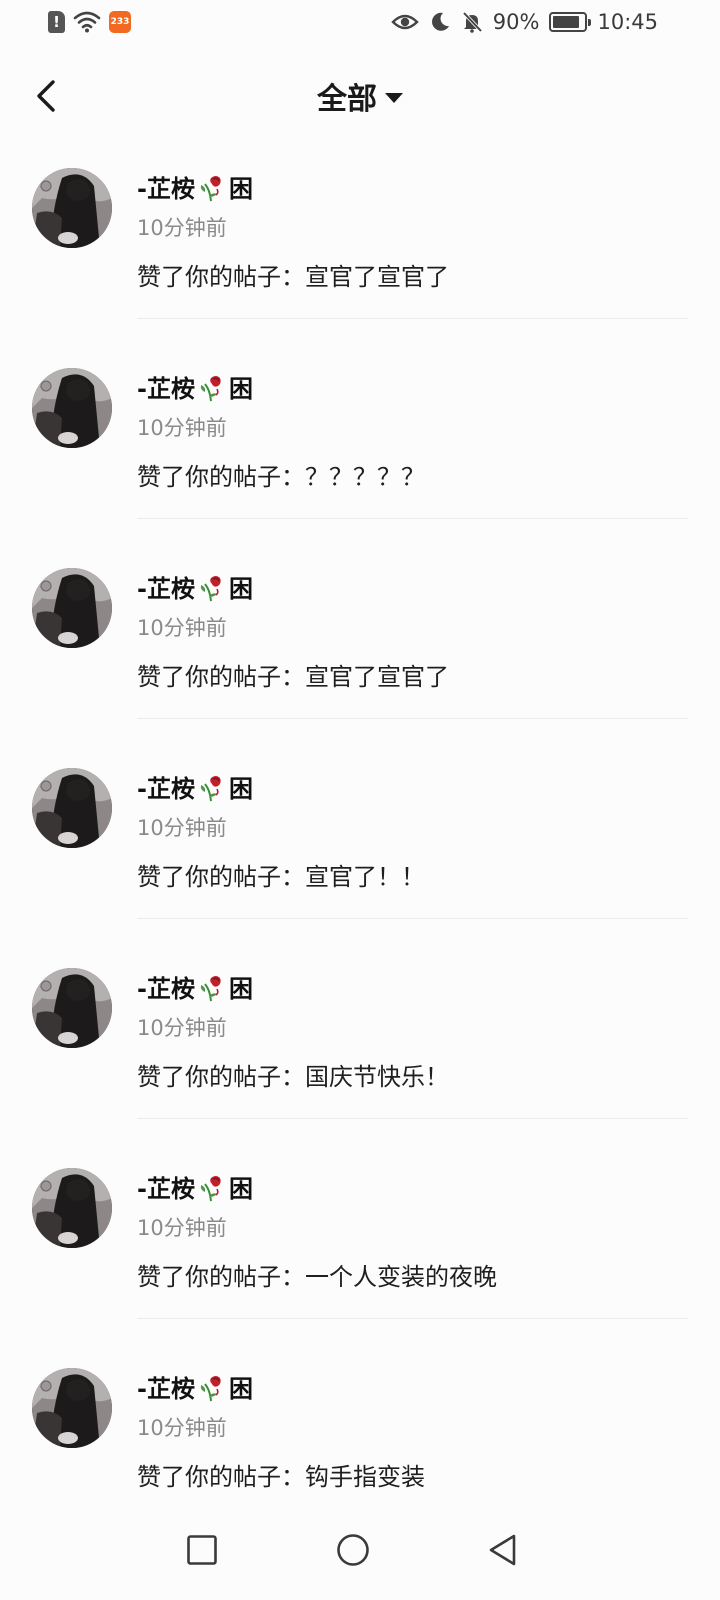  I want to click on status-right: 90% 10:45, so click(524, 22).